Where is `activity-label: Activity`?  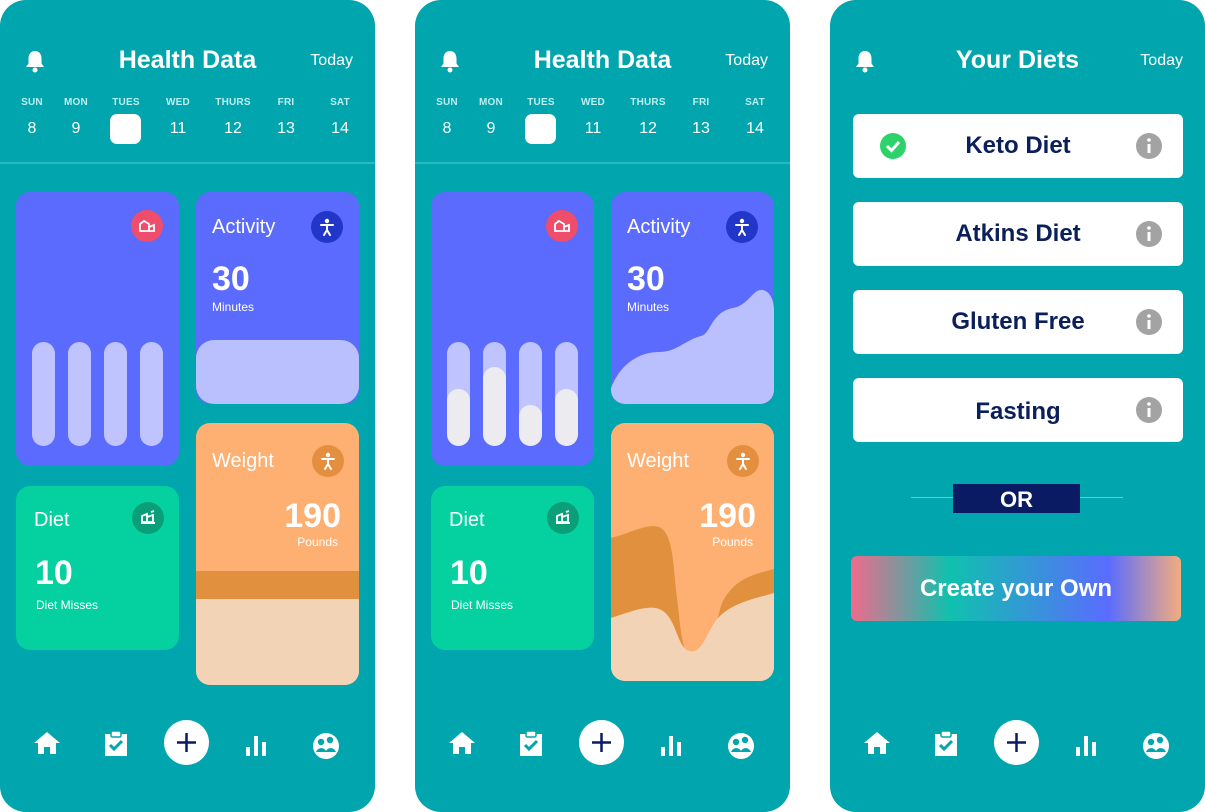
activity-label: Activity is located at coordinates (659, 227).